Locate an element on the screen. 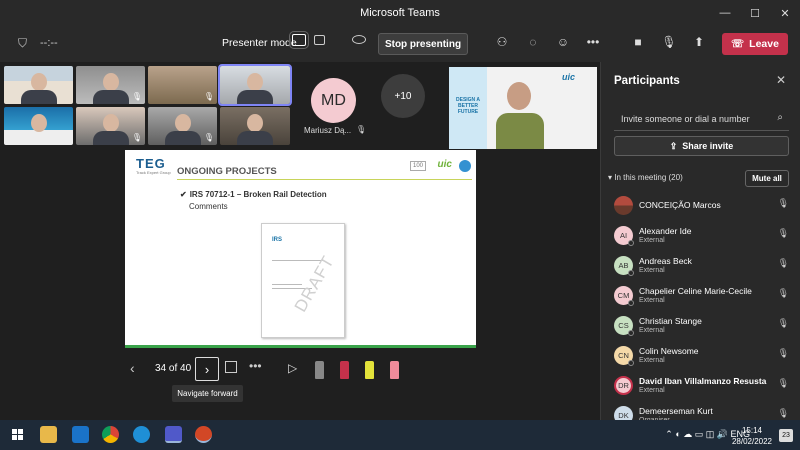 This screenshot has width=800, height=450. windows-start-icon is located at coordinates (17, 434).